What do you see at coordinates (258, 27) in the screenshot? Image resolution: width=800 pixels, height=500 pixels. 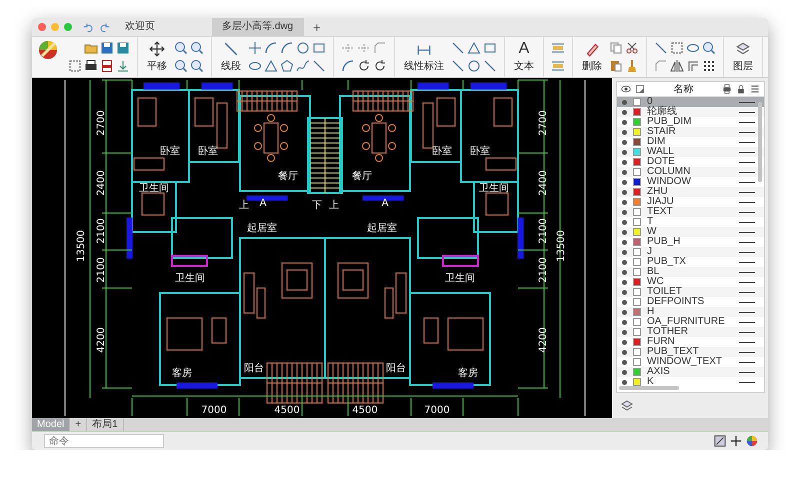 I see `document-tab: 多层小高等.dwg` at bounding box center [258, 27].